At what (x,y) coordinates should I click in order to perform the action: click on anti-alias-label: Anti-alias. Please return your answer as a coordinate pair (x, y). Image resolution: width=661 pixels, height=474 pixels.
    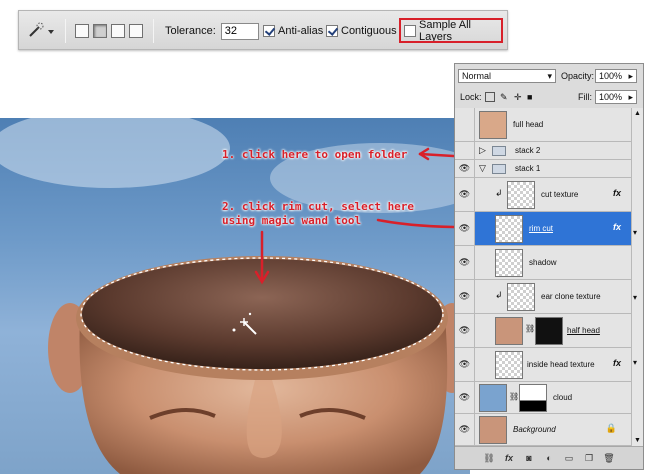
    Looking at the image, I should click on (301, 31).